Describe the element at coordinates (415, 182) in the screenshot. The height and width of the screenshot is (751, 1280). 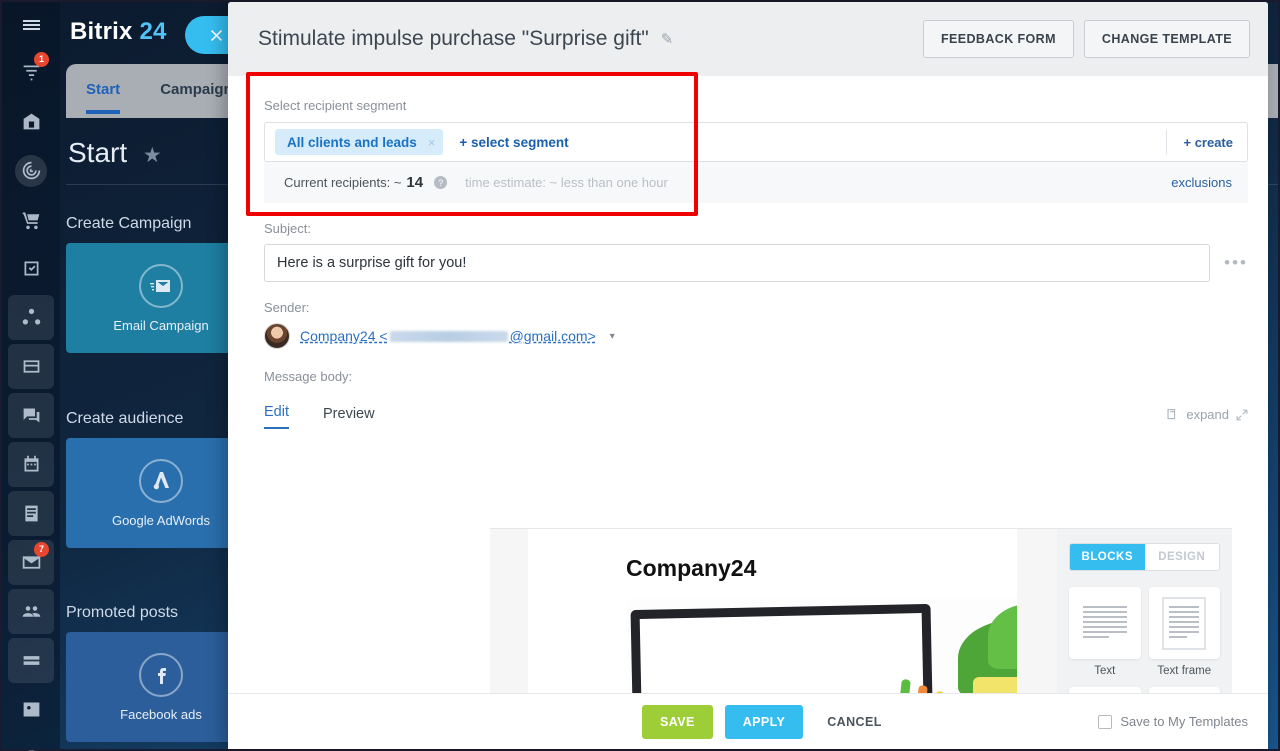
I see `recipients-count: 14` at that location.